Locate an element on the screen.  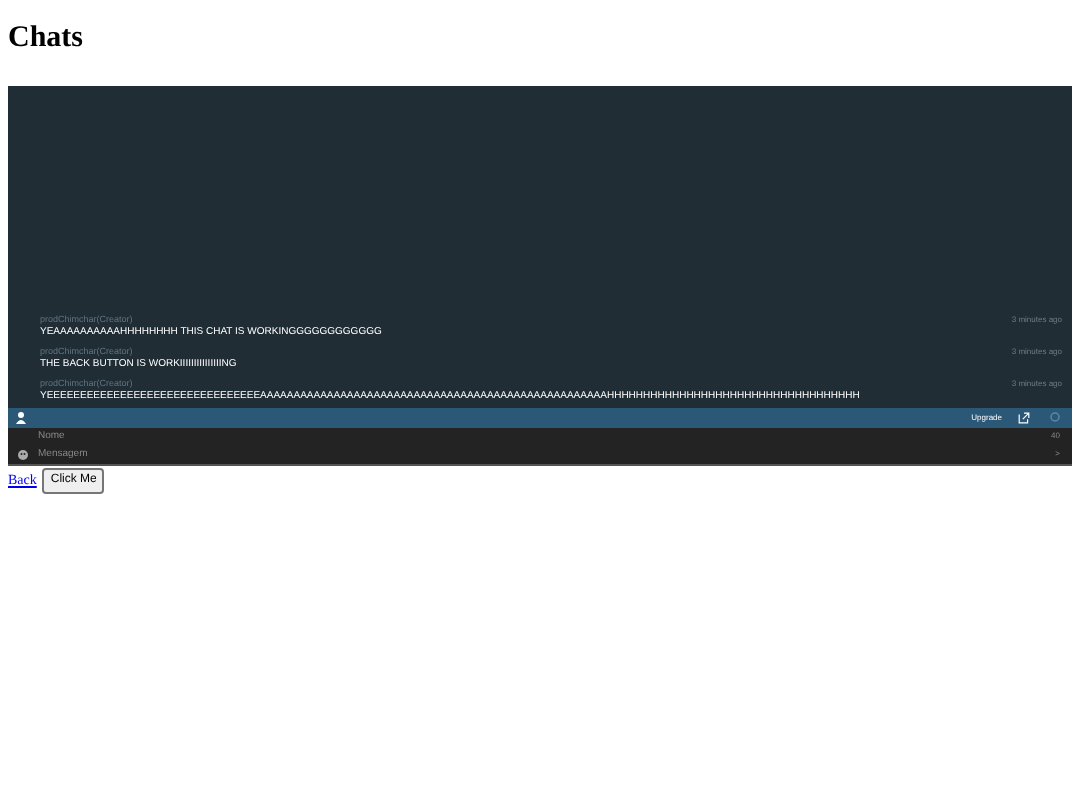
user-icon is located at coordinates (21, 417).